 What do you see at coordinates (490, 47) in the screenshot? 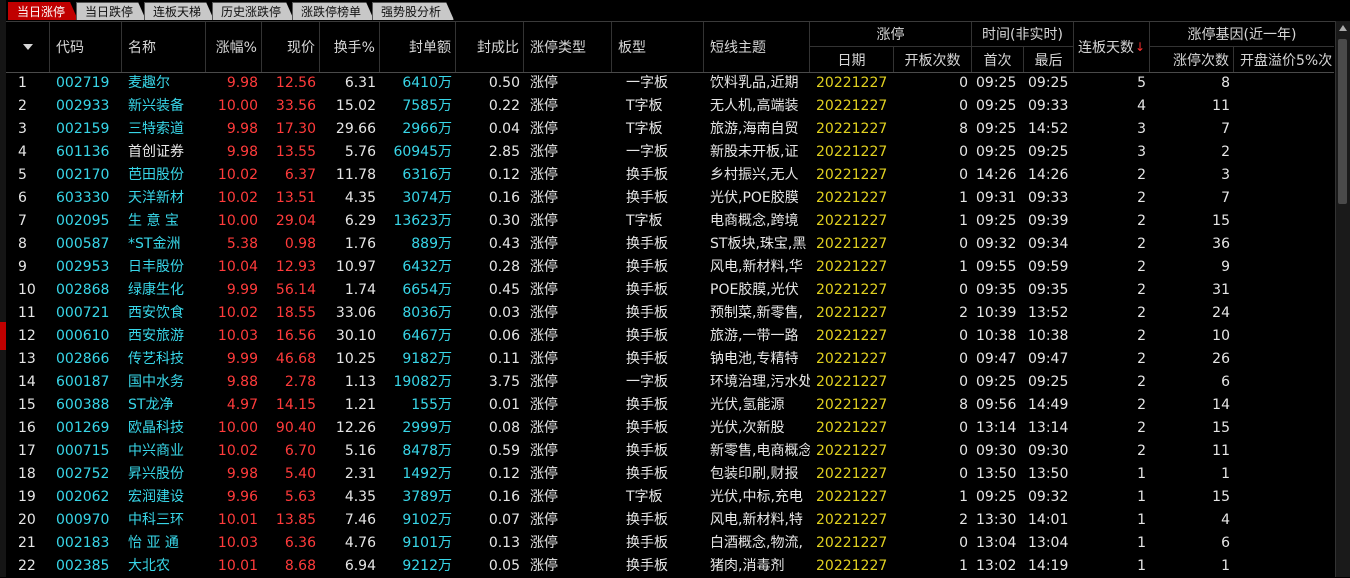
I see `col-ratio: 封成比` at bounding box center [490, 47].